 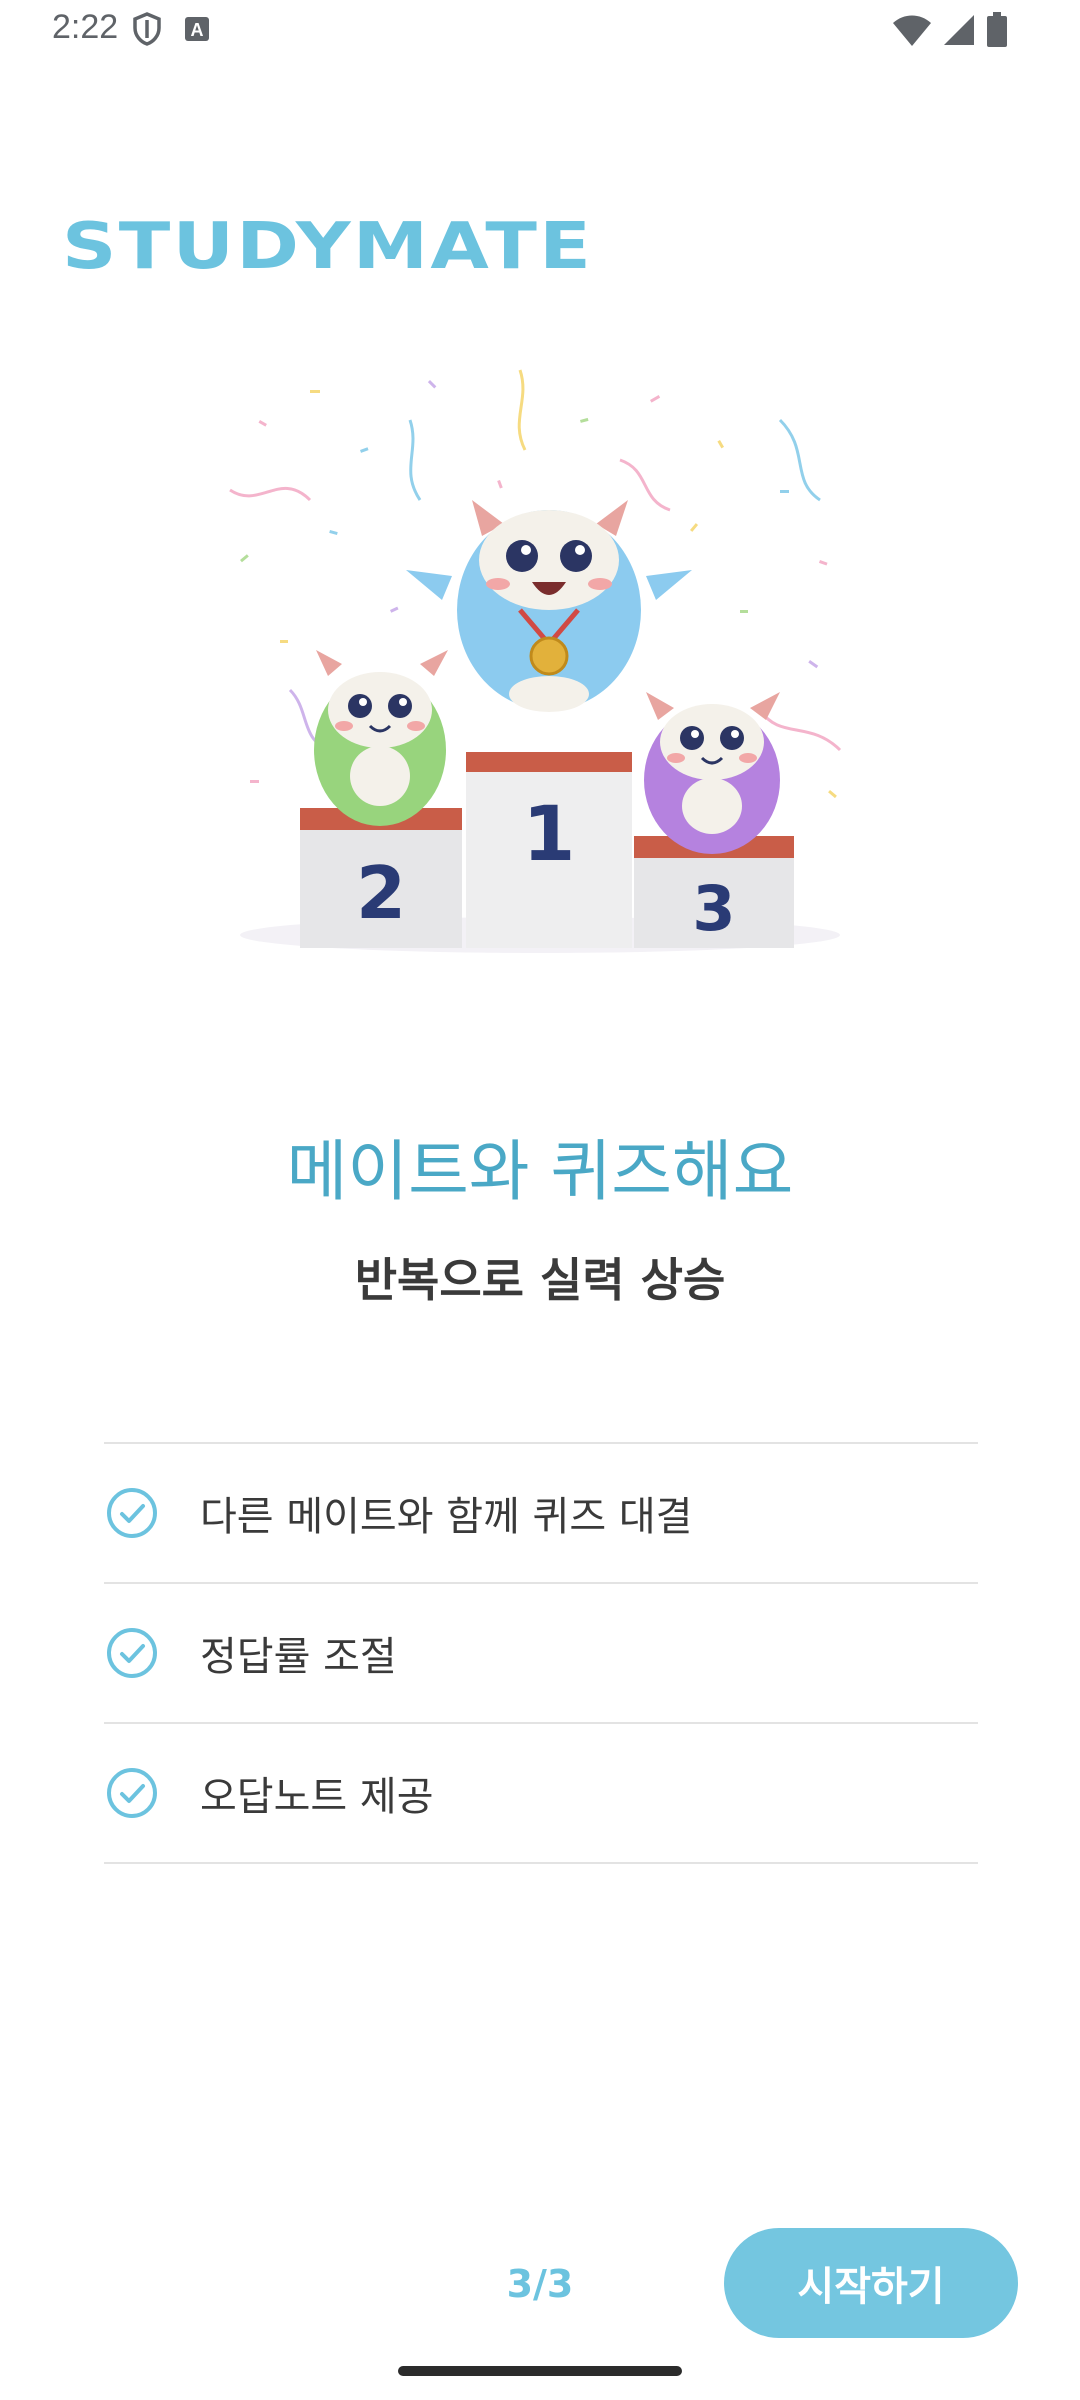 I want to click on battery-icon, so click(x=997, y=32).